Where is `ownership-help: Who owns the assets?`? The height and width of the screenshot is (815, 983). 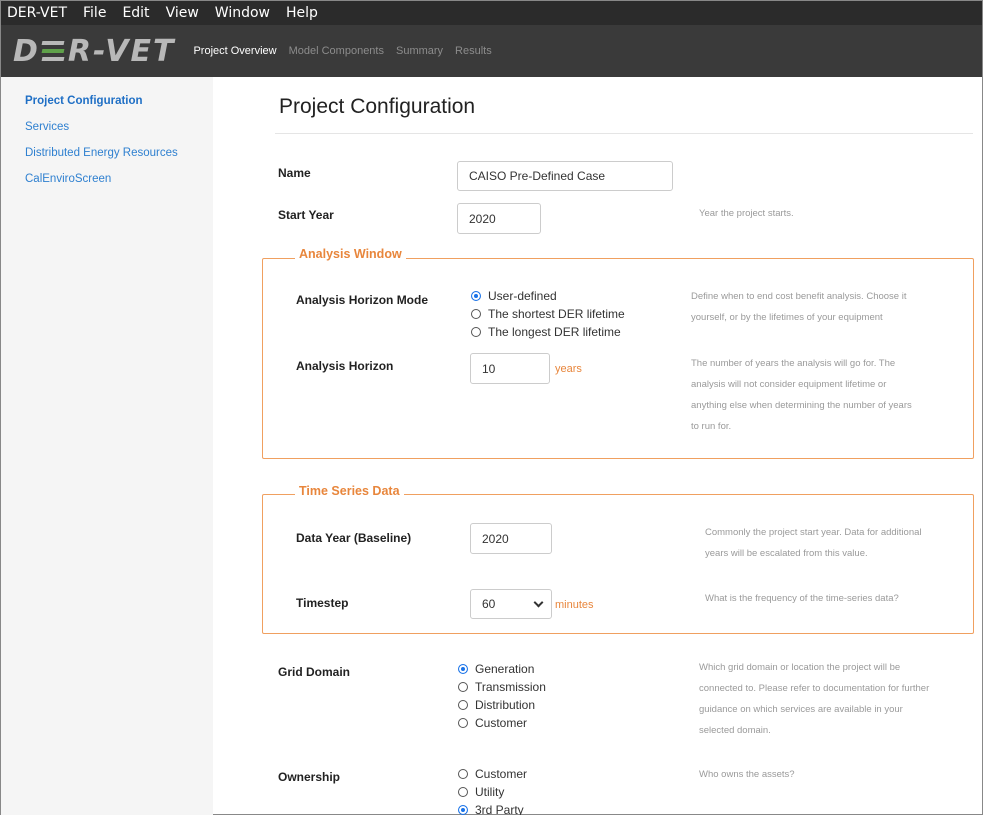
ownership-help: Who owns the assets? is located at coordinates (747, 774).